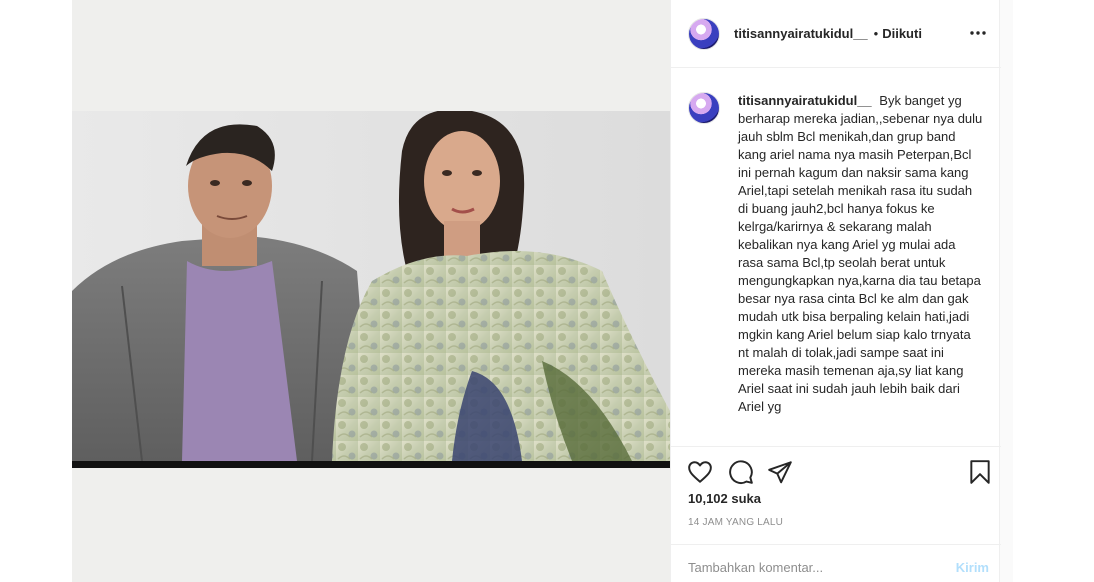  Describe the element at coordinates (836, 470) in the screenshot. I see `post-actions` at that location.